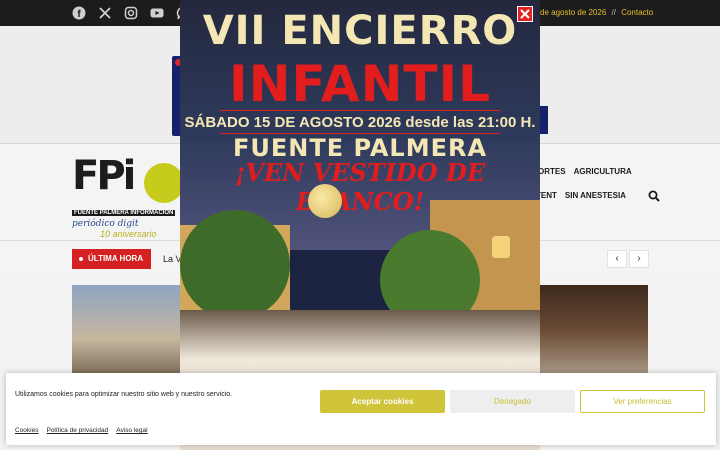  I want to click on ticker-next-button: ›, so click(639, 259).